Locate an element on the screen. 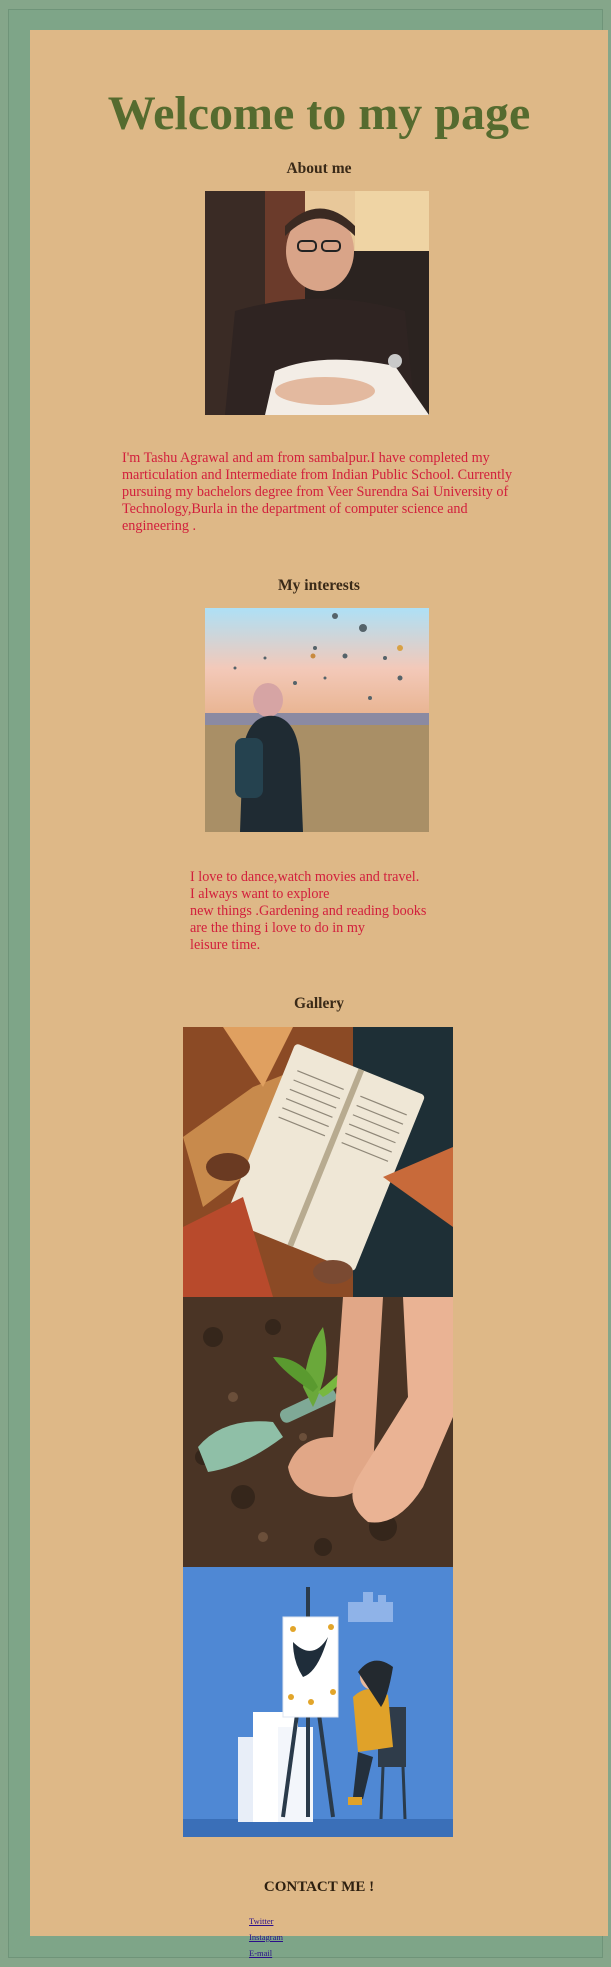 The image size is (611, 1967). balloons-image is located at coordinates (317, 720).